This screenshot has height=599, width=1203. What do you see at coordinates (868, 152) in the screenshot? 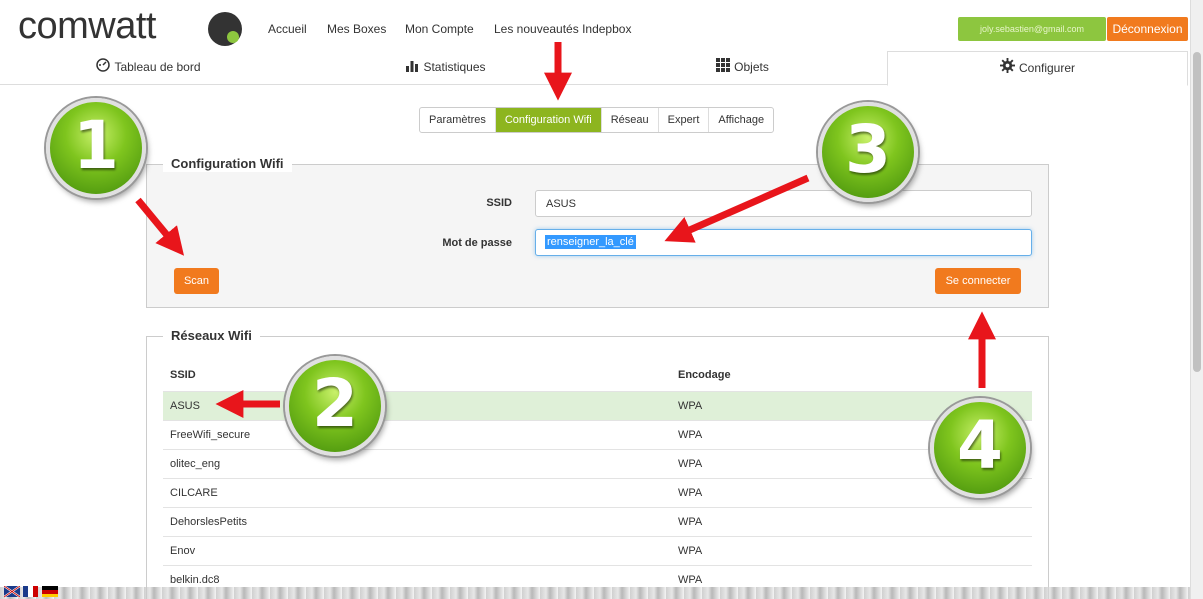
I see `step-3-badge: 3` at bounding box center [868, 152].